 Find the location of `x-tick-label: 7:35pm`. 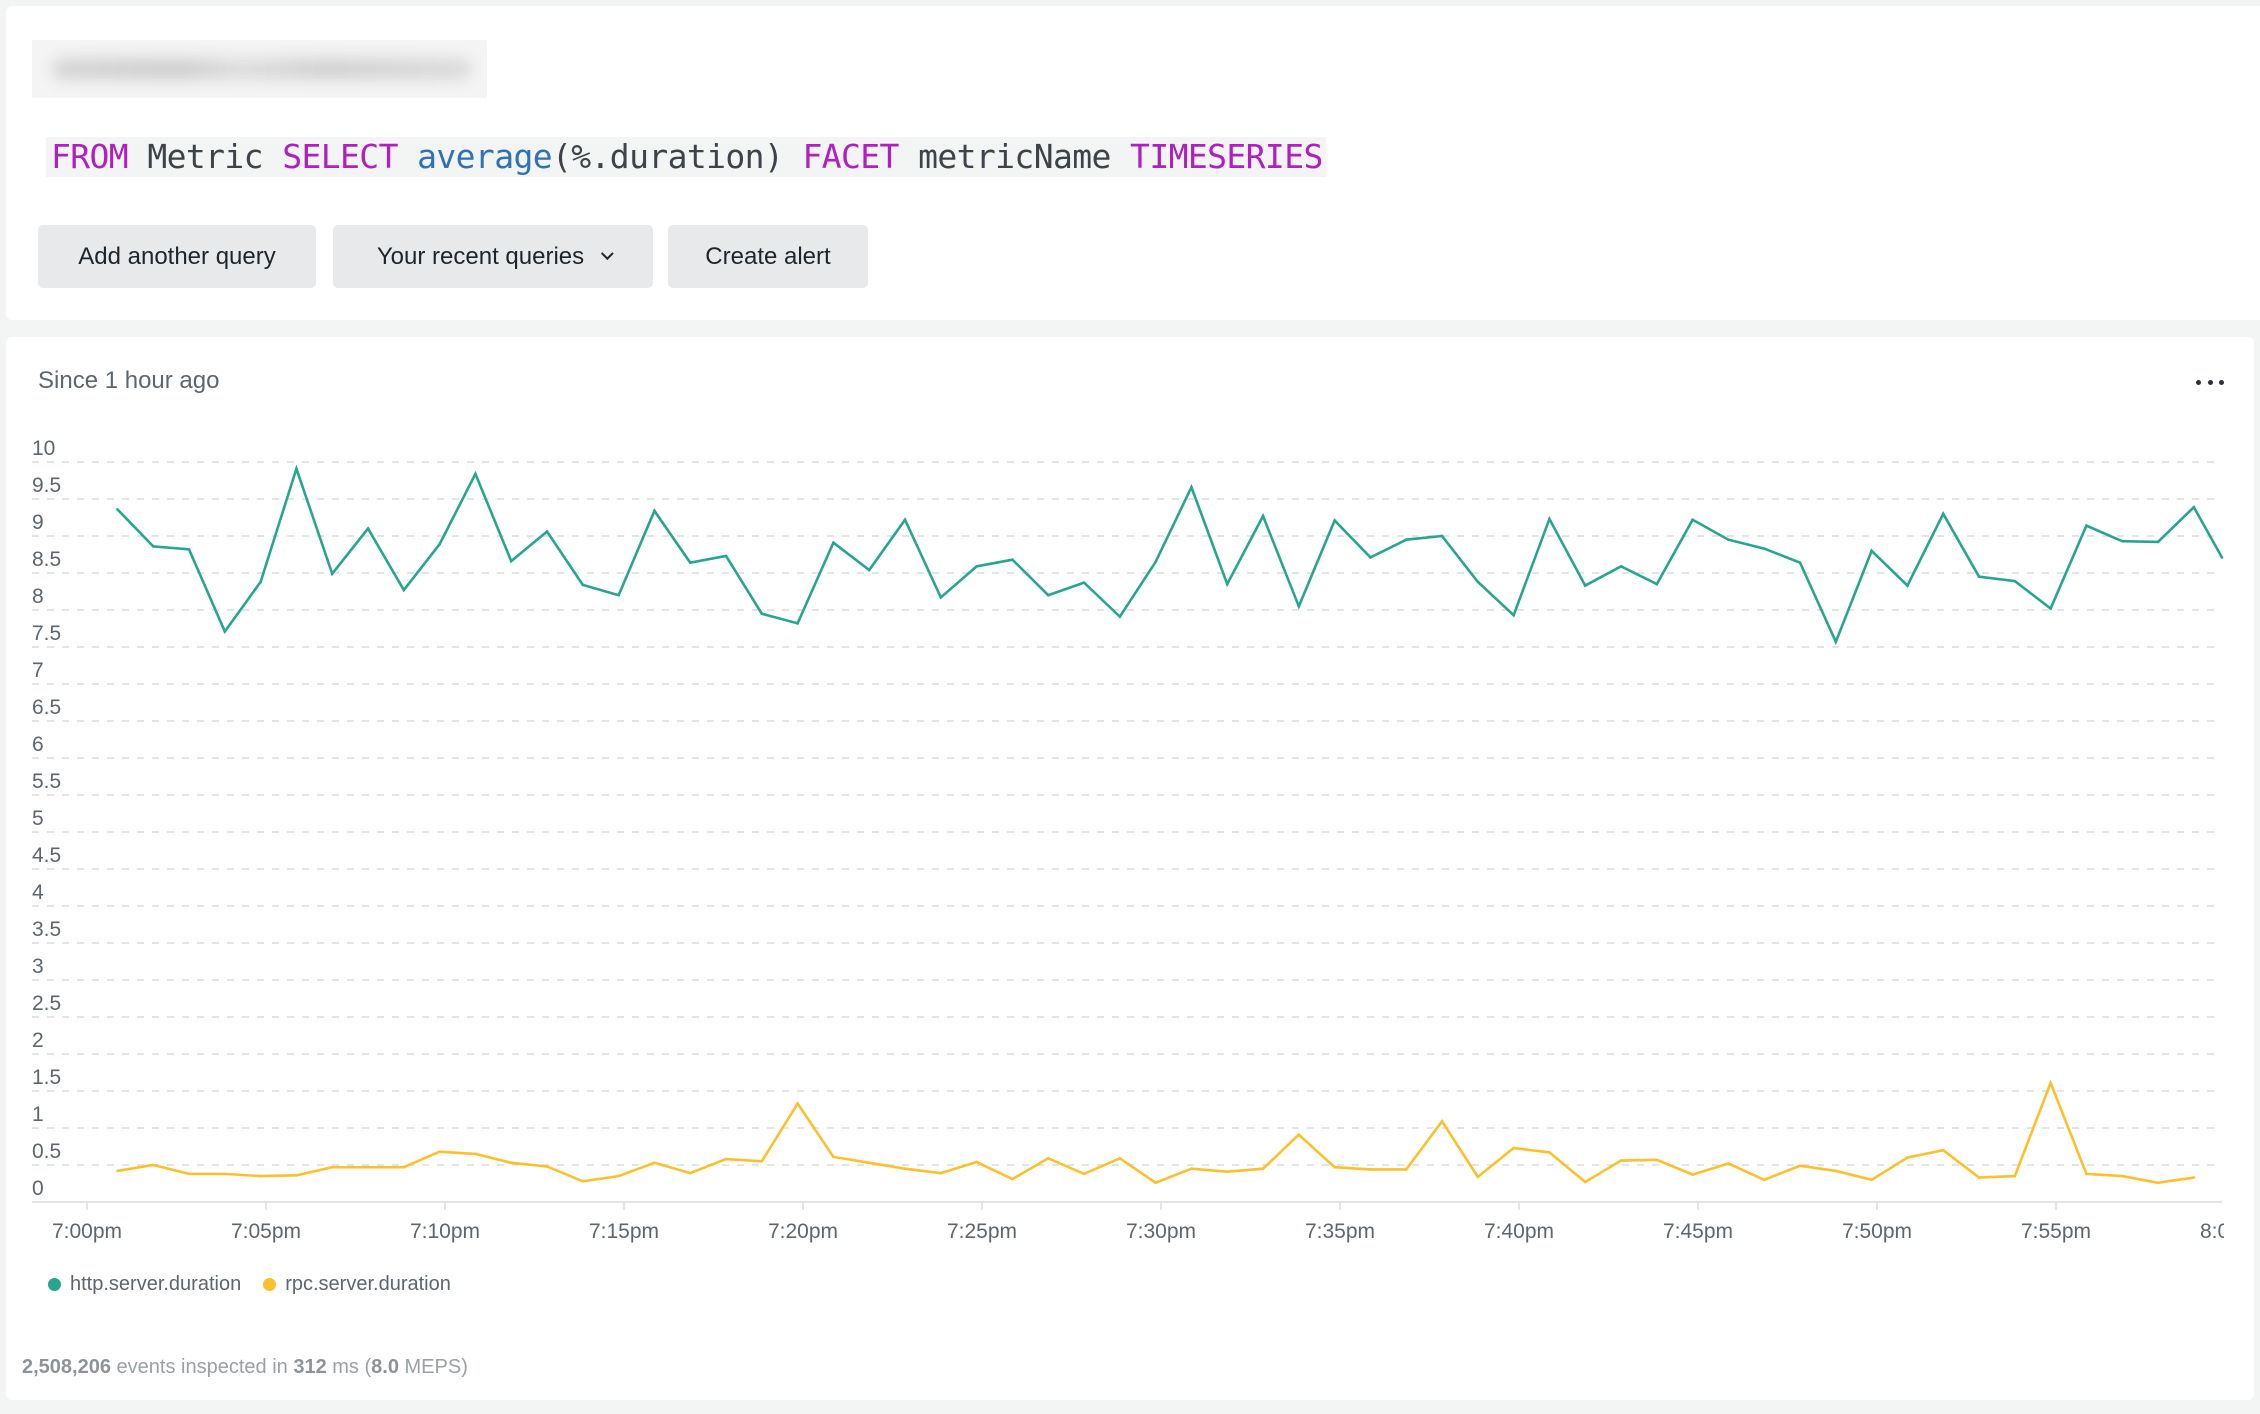

x-tick-label: 7:35pm is located at coordinates (1340, 1231).